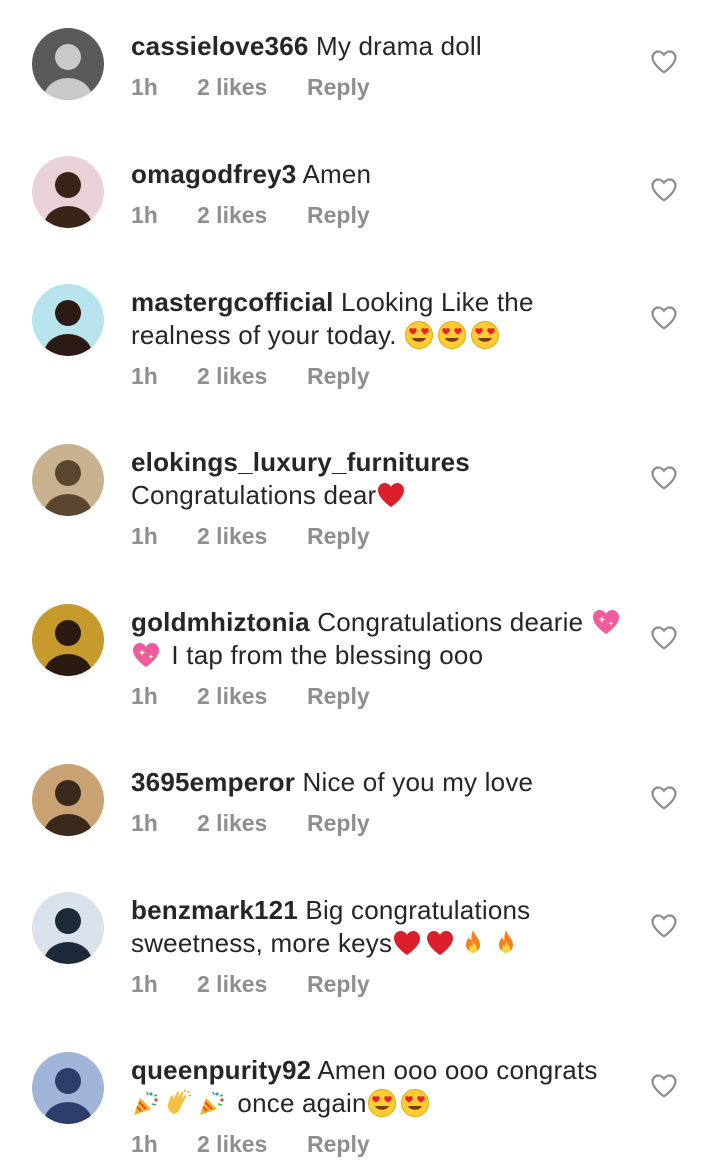  I want to click on username-link: elokings_luxury_furnitures, so click(300, 462).